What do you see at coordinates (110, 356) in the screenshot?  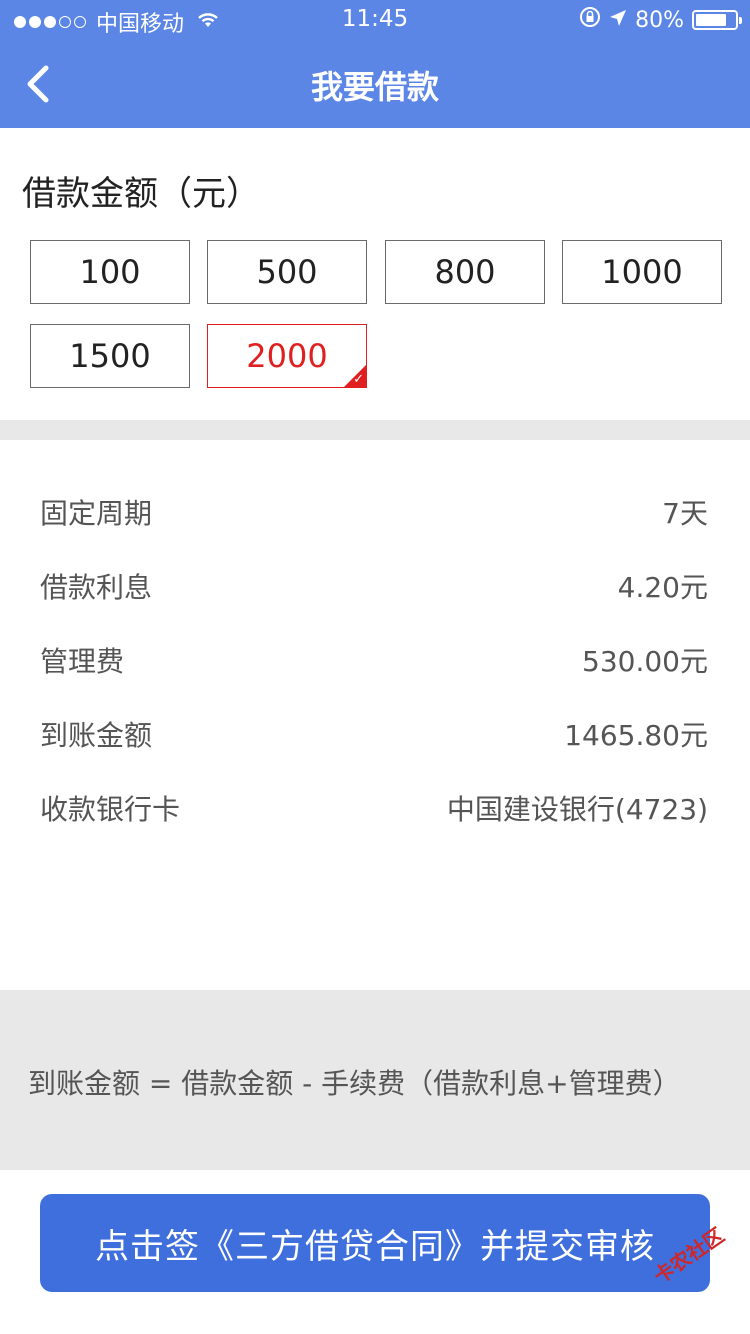 I see `amount-option-1500: 1500` at bounding box center [110, 356].